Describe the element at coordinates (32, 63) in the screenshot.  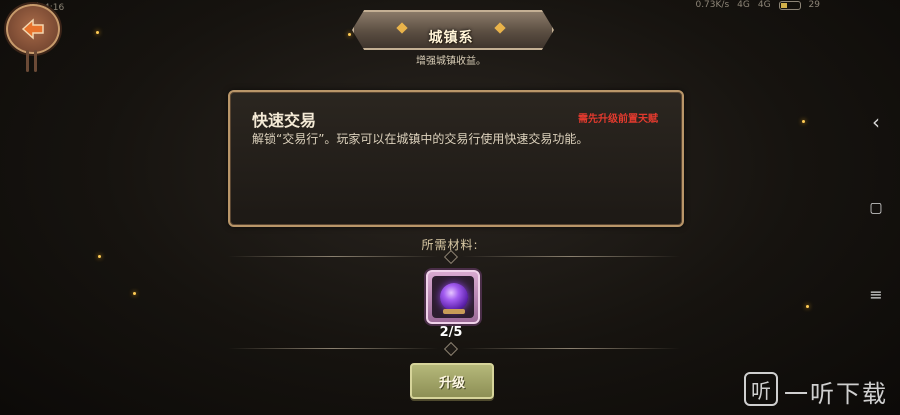
I see `back-button-legs` at that location.